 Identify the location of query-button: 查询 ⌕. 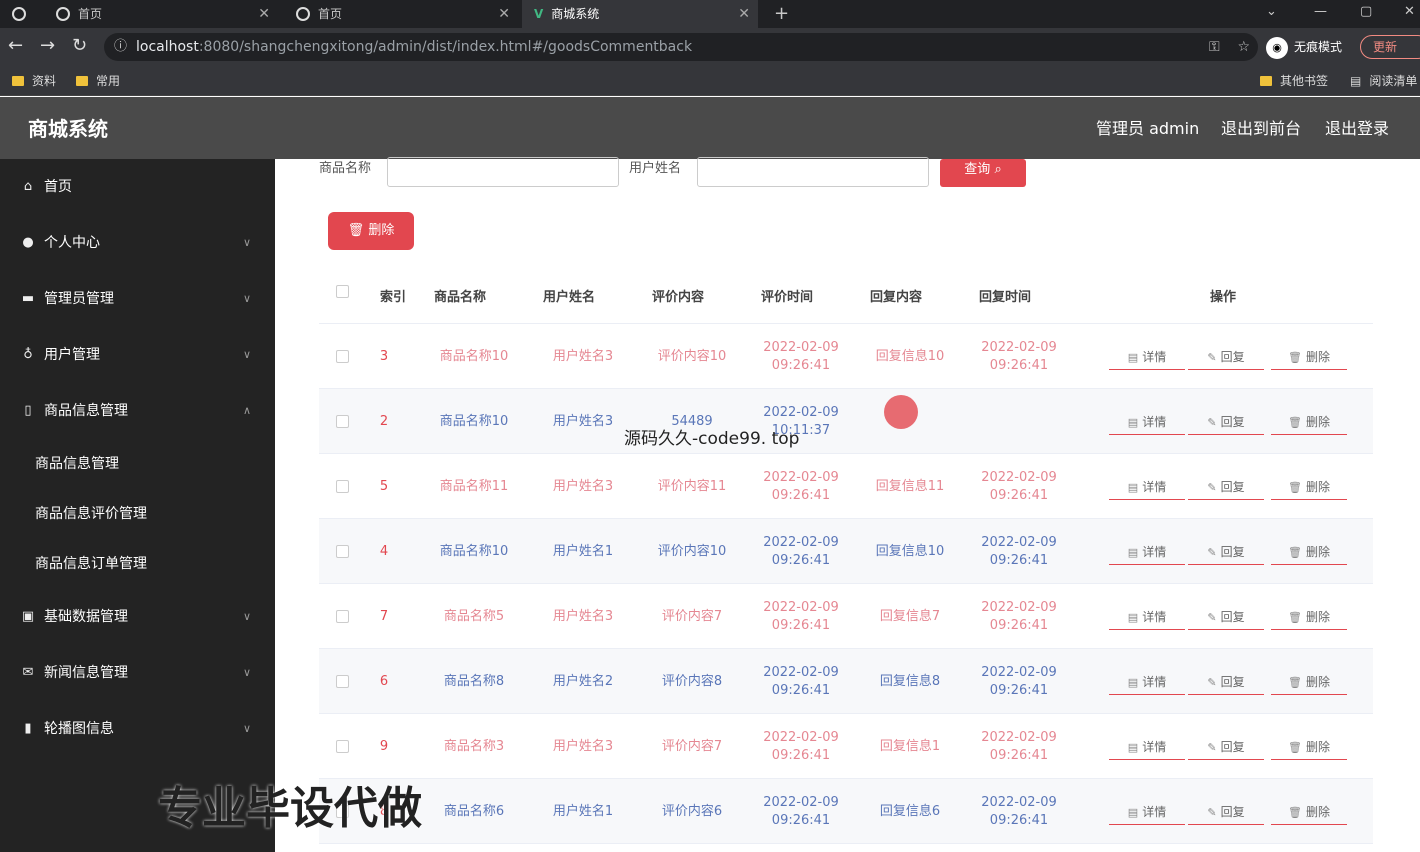
(983, 173).